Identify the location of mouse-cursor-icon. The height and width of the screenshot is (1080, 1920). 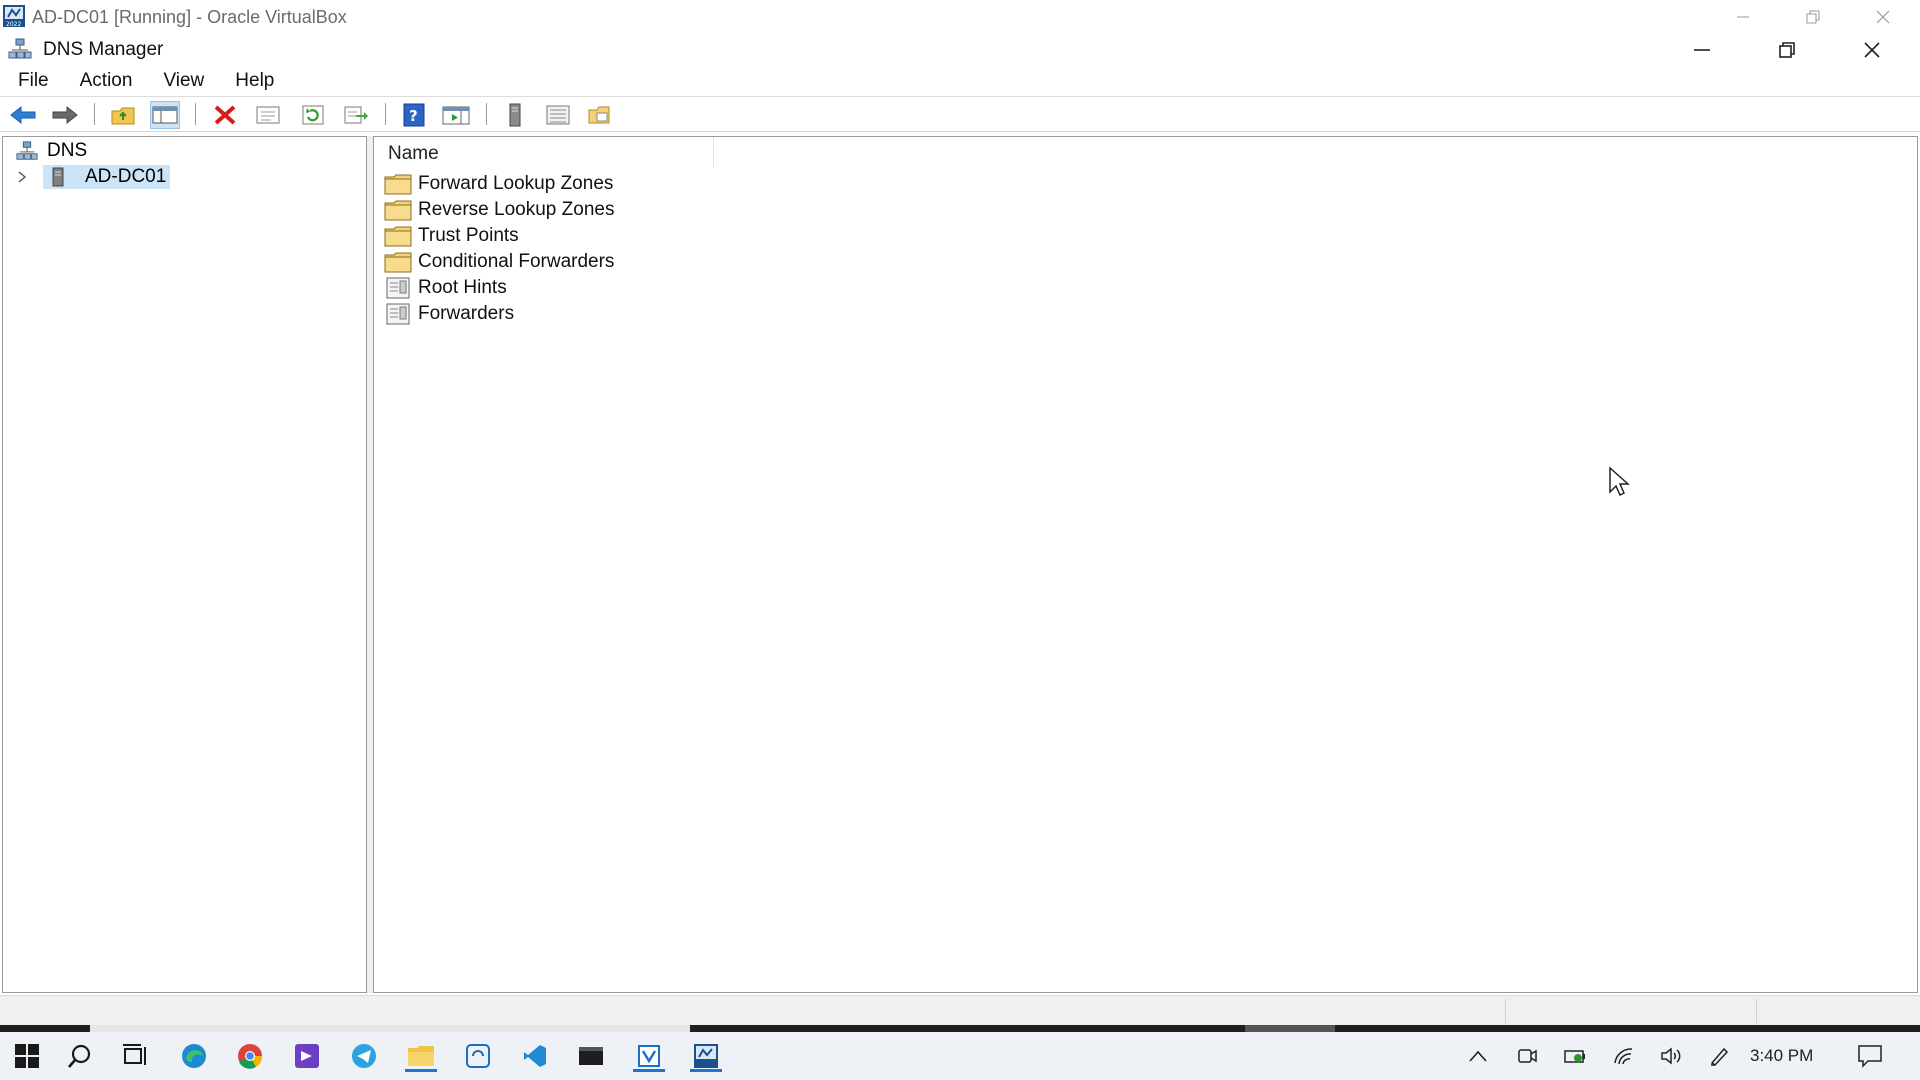
(1621, 482).